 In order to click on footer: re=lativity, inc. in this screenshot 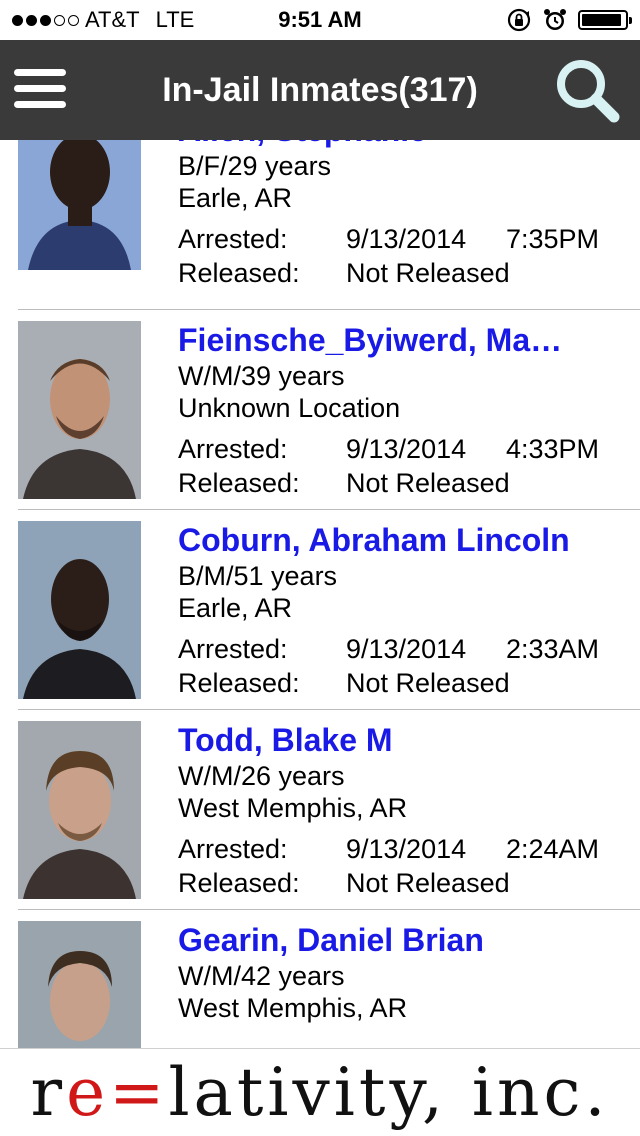, I will do `click(320, 1092)`.